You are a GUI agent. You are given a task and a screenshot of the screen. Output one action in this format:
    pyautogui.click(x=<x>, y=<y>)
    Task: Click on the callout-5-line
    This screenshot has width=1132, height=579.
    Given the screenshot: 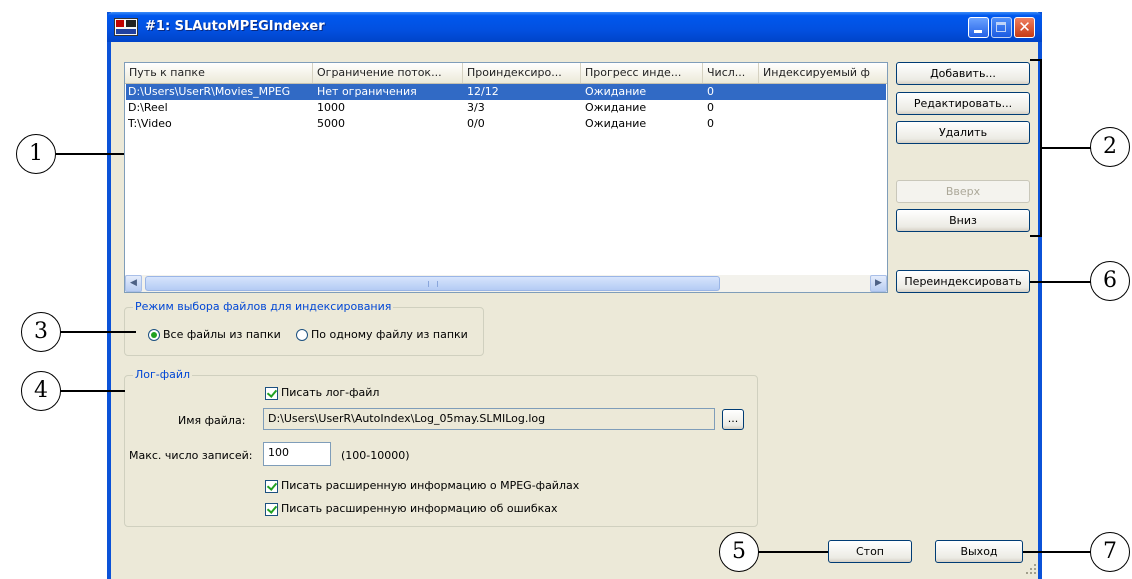 What is the action you would take?
    pyautogui.click(x=793, y=552)
    